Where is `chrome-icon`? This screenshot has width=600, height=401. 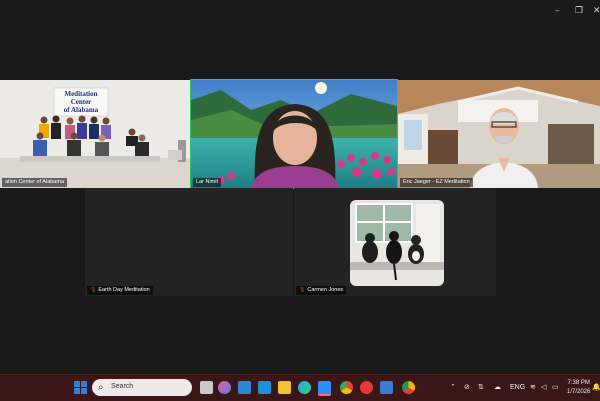
chrome-icon is located at coordinates (346, 387).